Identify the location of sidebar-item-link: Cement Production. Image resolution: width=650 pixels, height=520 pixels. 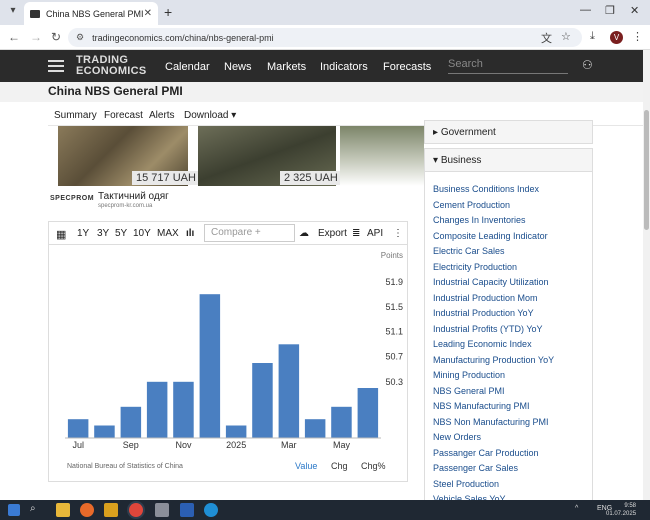
(471, 205).